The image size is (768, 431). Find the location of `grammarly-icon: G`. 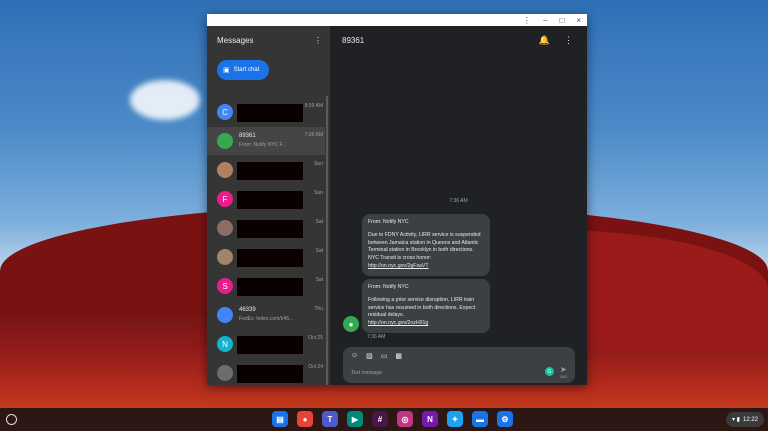

grammarly-icon: G is located at coordinates (549, 371).